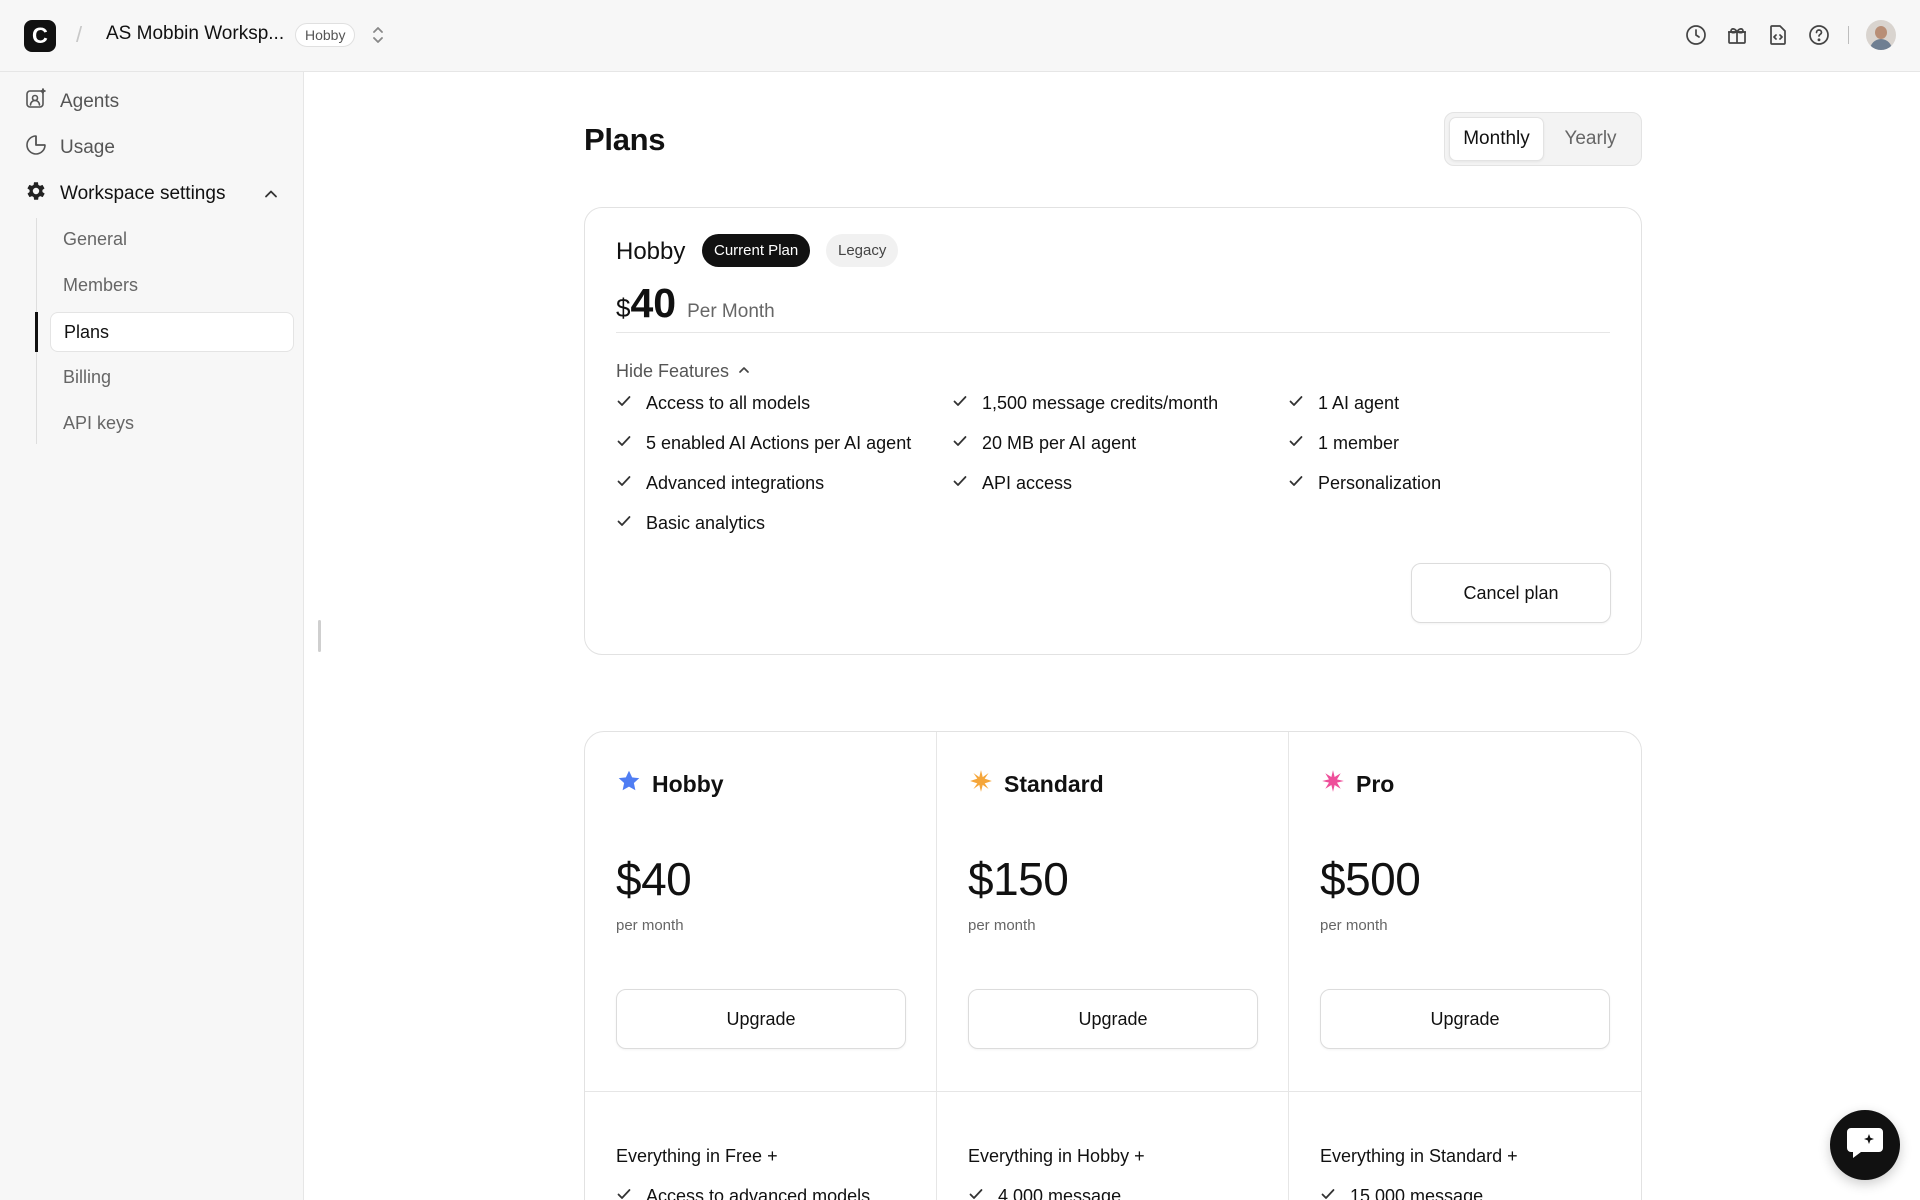 This screenshot has width=1920, height=1200. Describe the element at coordinates (1496, 139) in the screenshot. I see `toggle-monthly: Monthly` at that location.